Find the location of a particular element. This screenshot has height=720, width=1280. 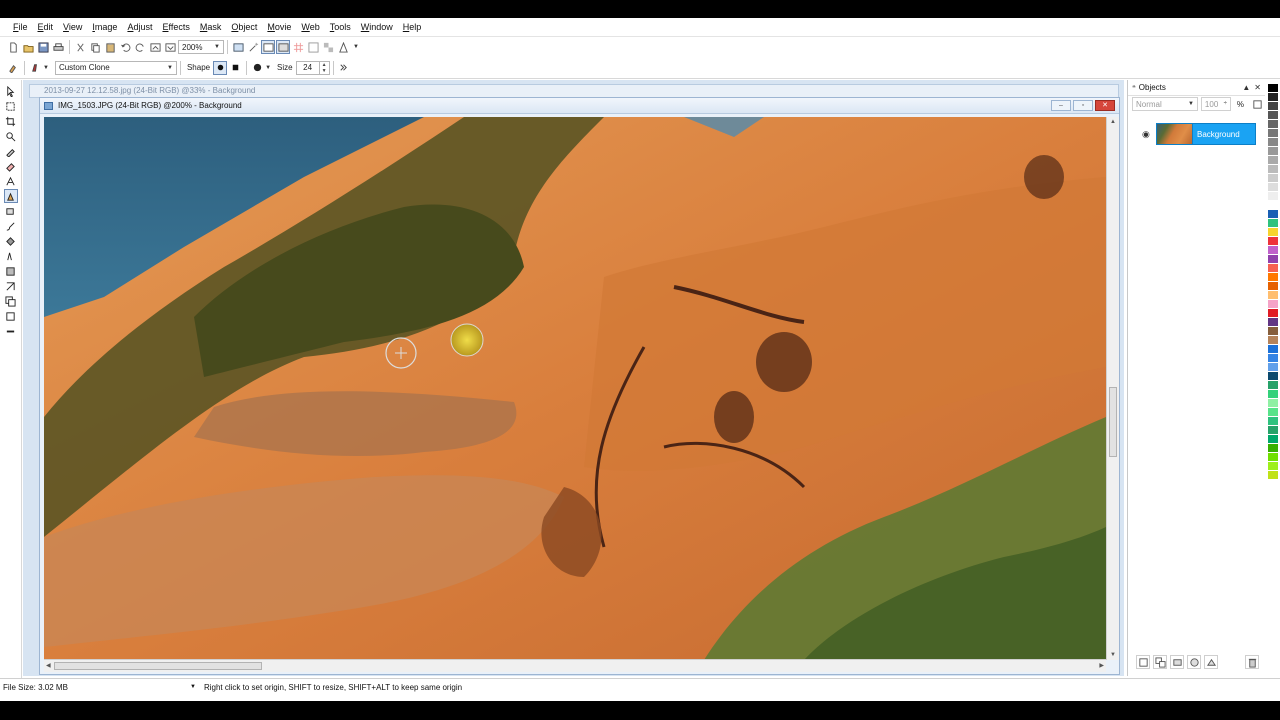

magic-wand-icon is located at coordinates (253, 47).